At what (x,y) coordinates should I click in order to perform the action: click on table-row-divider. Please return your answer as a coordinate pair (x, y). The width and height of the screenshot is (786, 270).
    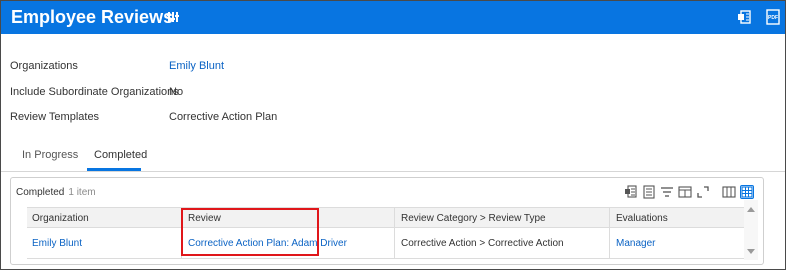
    Looking at the image, I should click on (385, 258).